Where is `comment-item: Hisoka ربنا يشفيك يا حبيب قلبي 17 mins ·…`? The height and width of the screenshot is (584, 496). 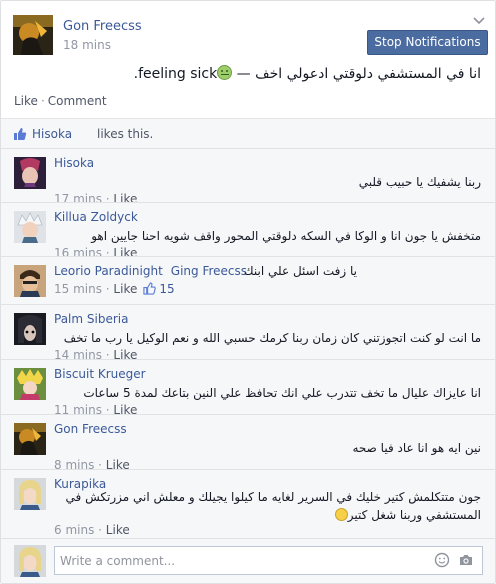 comment-item: Hisoka ربنا يشفيك يا حبيب قلبي 17 mins ·… is located at coordinates (248, 177).